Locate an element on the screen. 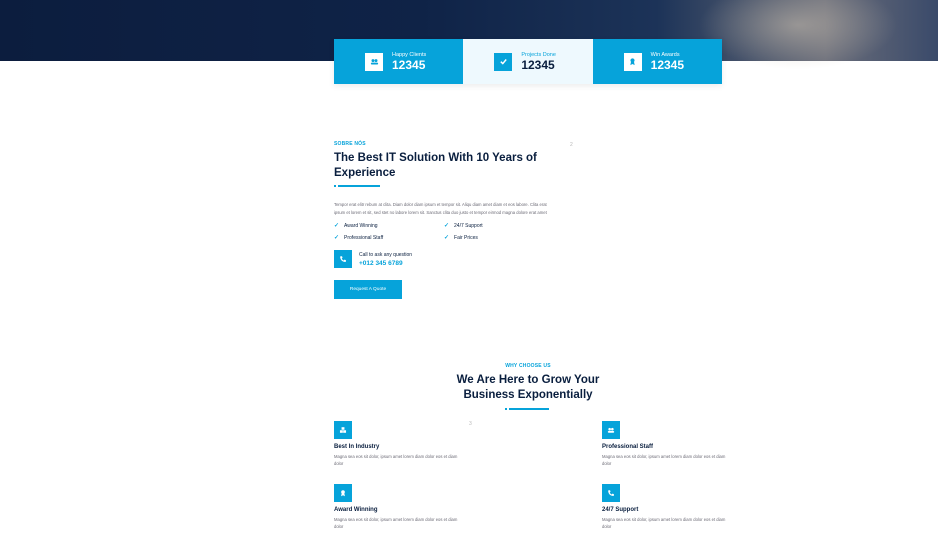 The width and height of the screenshot is (938, 556). section-tag: WHY CHOOSE US is located at coordinates (528, 366).